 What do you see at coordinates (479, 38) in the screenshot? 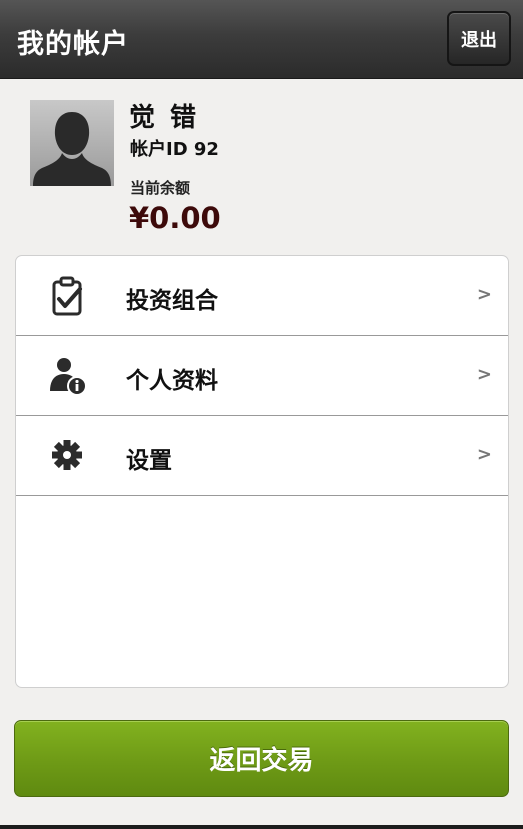
I see `logout-button: 退出` at bounding box center [479, 38].